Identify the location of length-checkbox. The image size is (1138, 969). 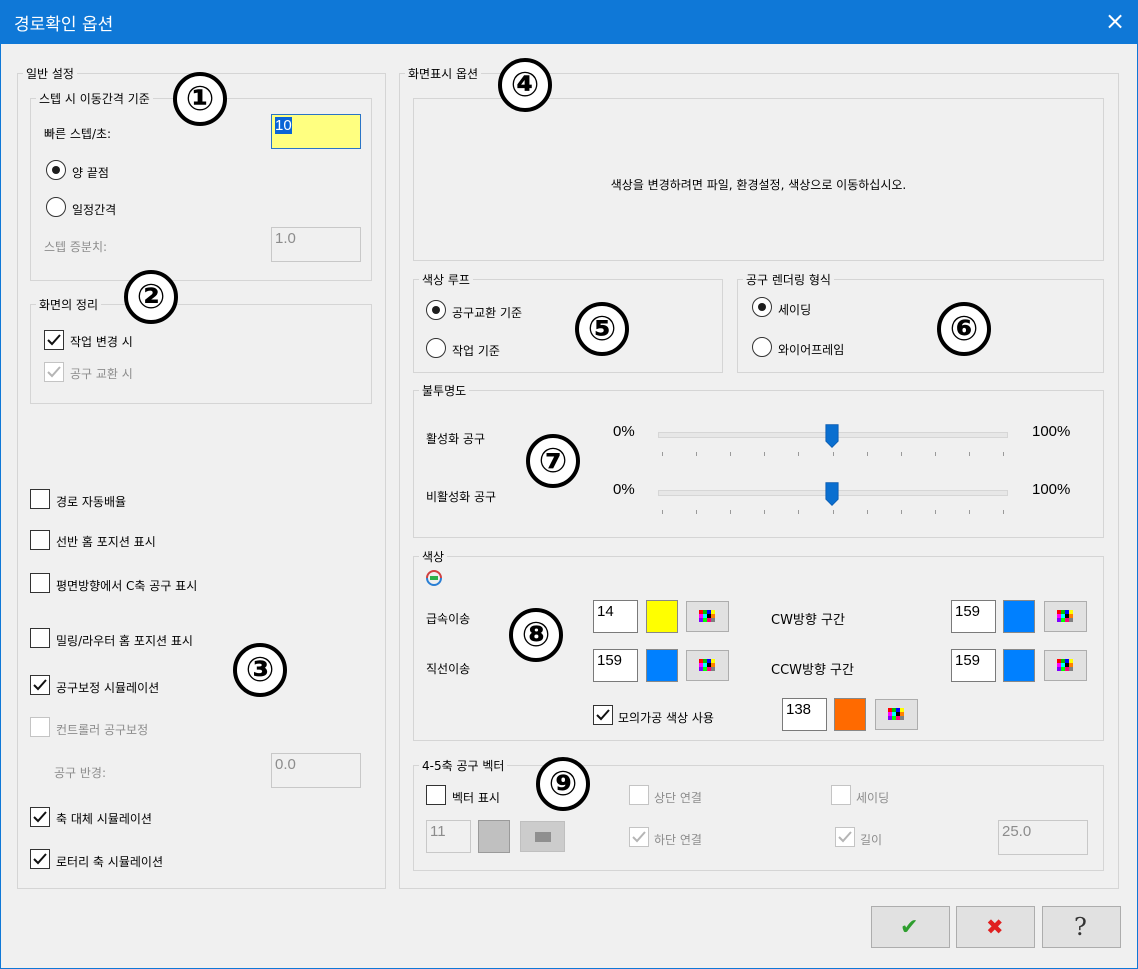
(845, 837).